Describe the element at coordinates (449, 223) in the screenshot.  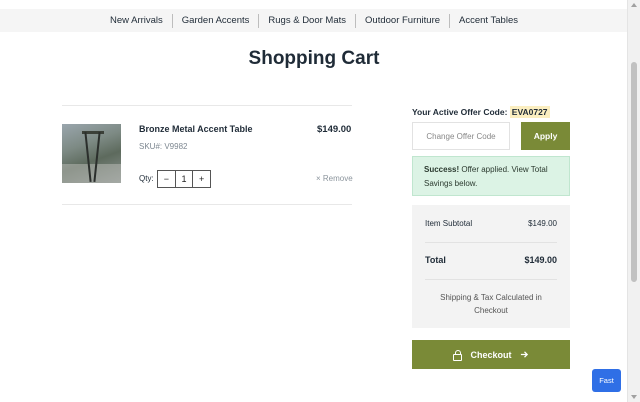
I see `subtotal-label: Item Subtotal` at that location.